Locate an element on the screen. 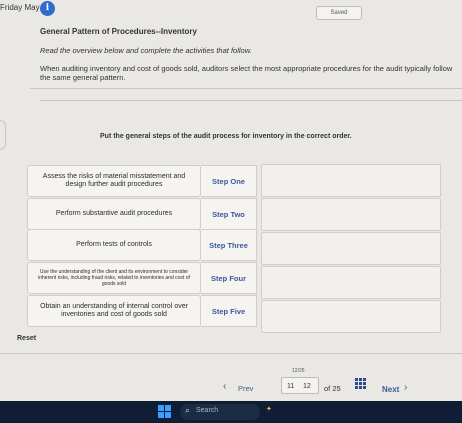 This screenshot has height=423, width=462. reset-button: Reset is located at coordinates (26, 338).